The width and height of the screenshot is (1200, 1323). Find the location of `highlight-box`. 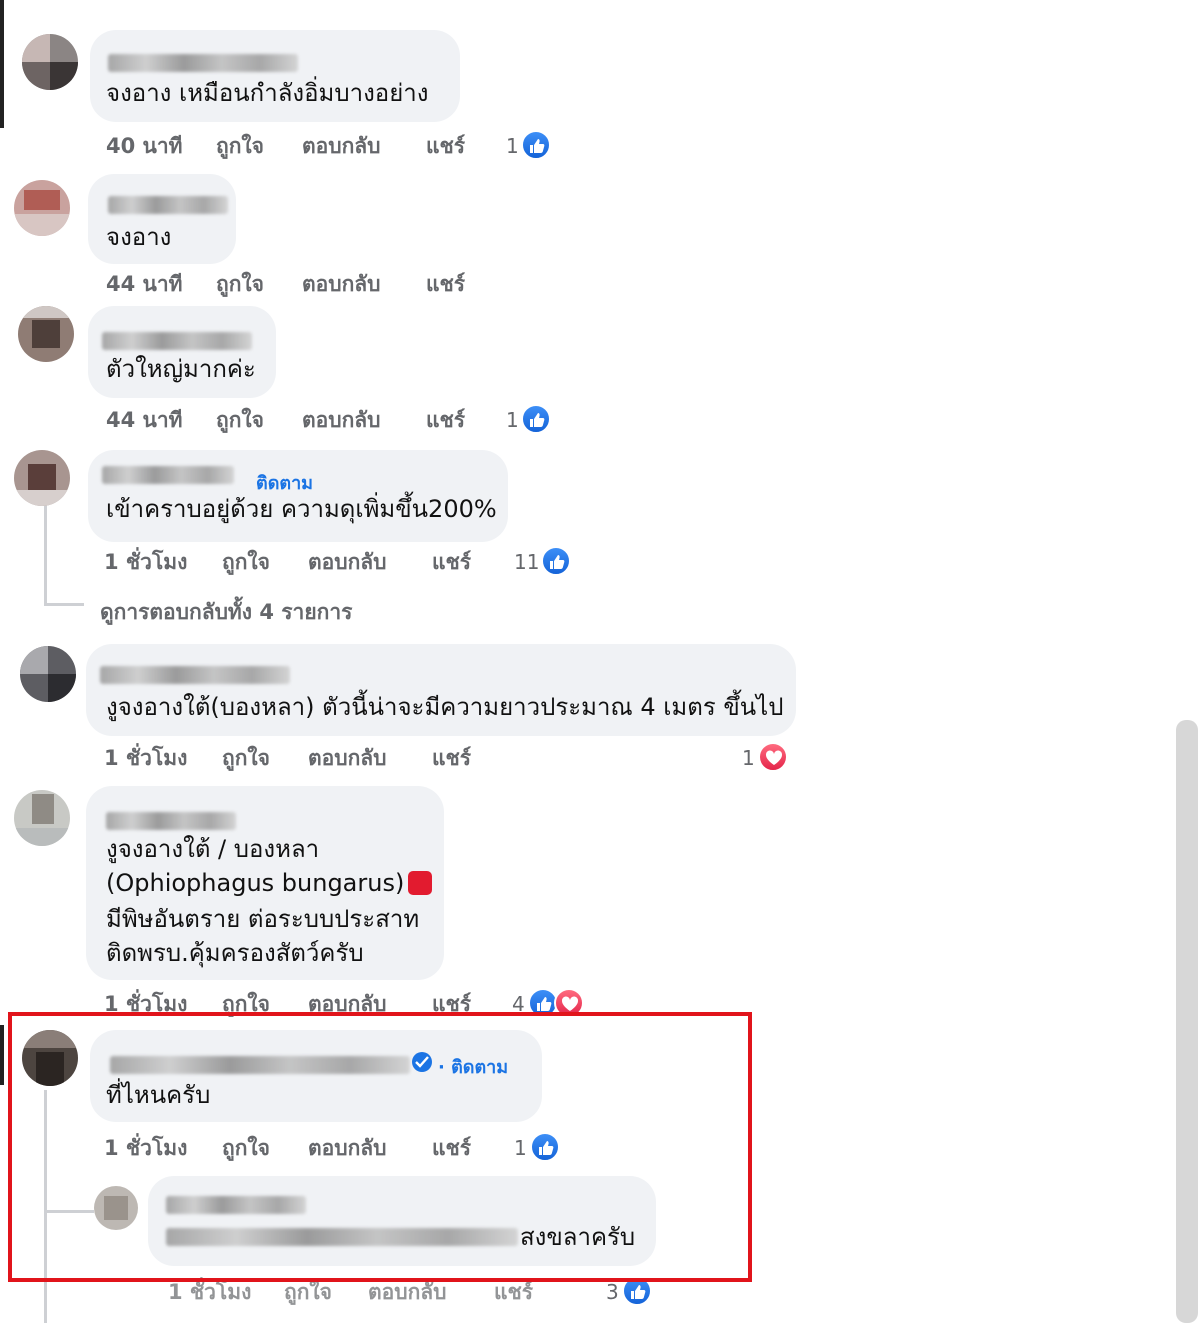

highlight-box is located at coordinates (380, 1147).